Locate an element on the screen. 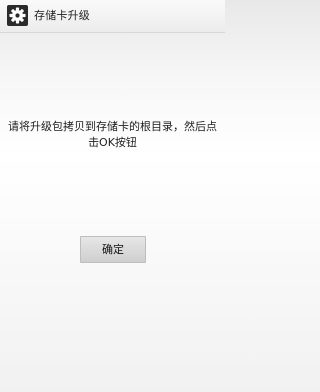  page-title: 存储卡升级 is located at coordinates (62, 15).